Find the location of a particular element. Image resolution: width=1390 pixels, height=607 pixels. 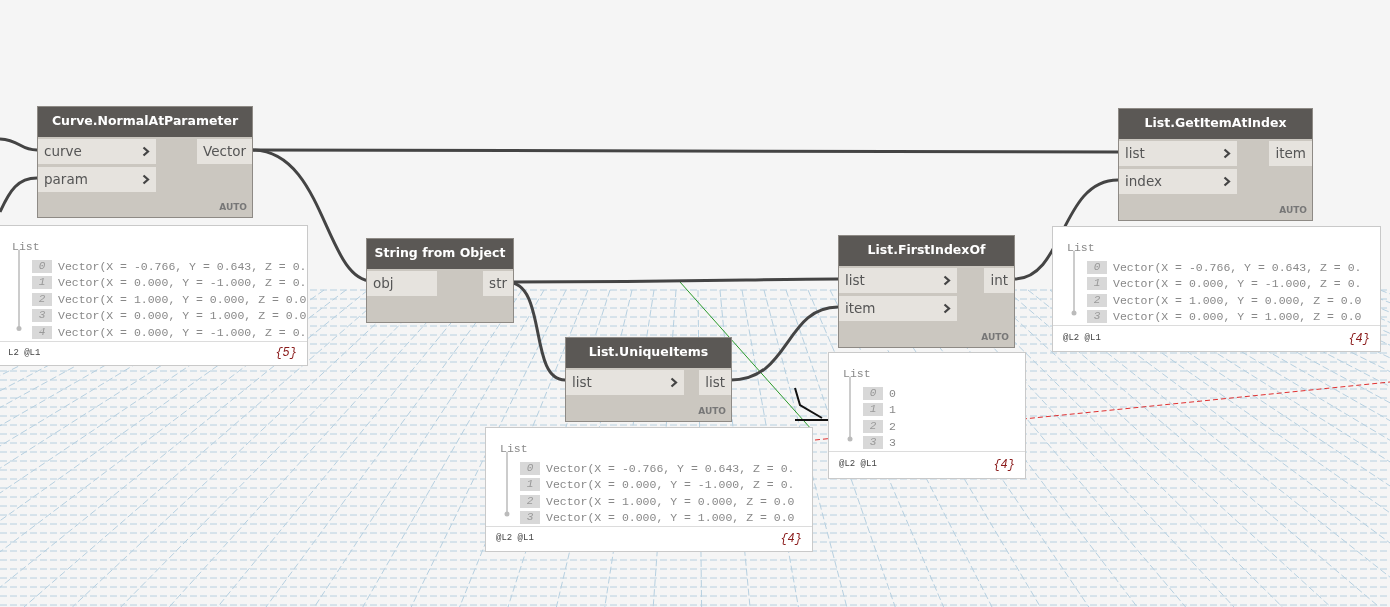

node-card: Curve.NormalAtParameter curve param Vector AUTO is located at coordinates (145, 162).